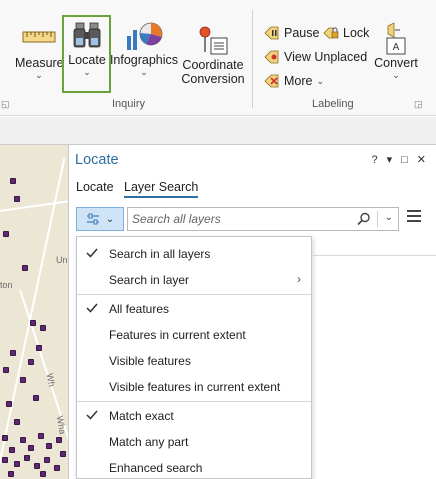 The image size is (436, 479). I want to click on menu-item-visible-features: Visible features, so click(194, 361).